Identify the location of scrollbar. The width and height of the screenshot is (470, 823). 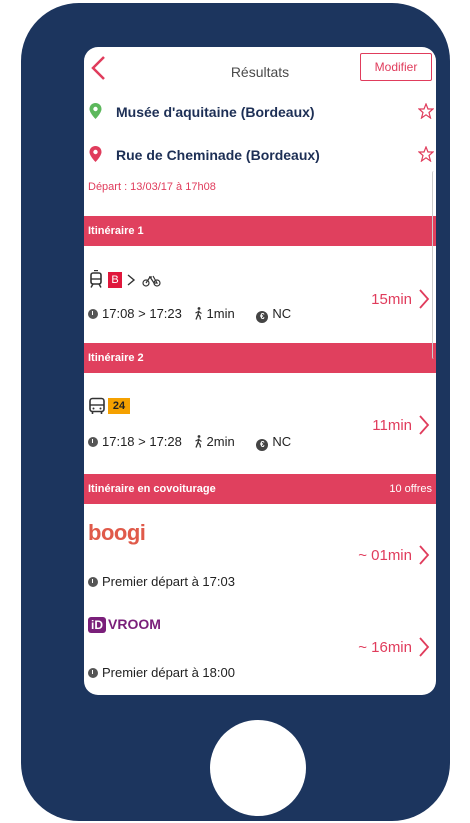
(434, 265).